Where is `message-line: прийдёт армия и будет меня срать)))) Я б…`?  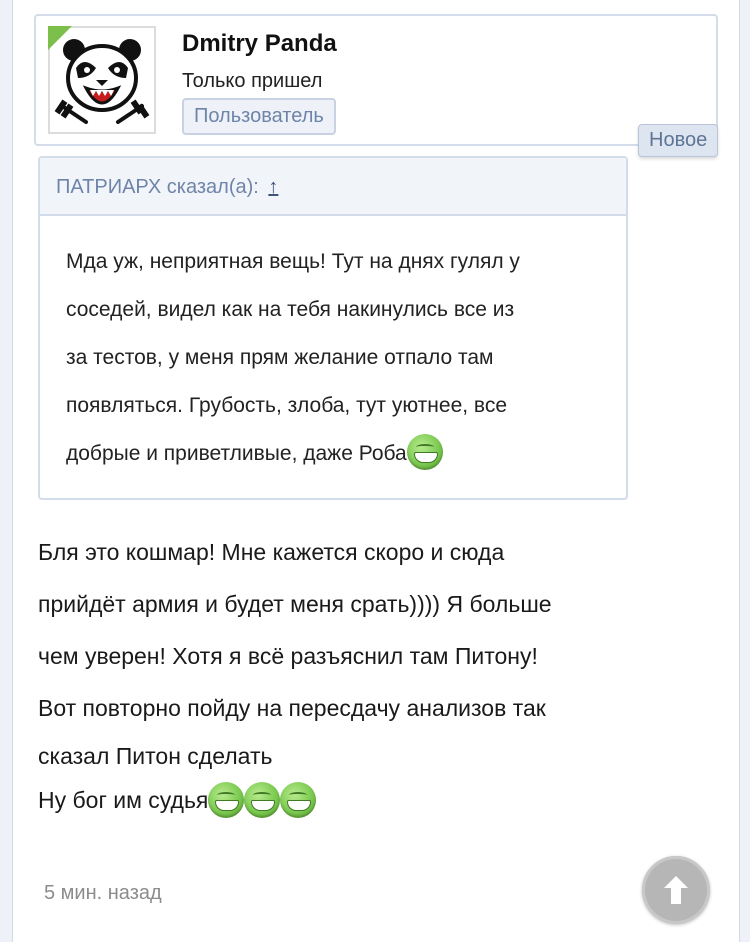 message-line: прийдёт армия и будет меня срать)))) Я б… is located at coordinates (295, 604).